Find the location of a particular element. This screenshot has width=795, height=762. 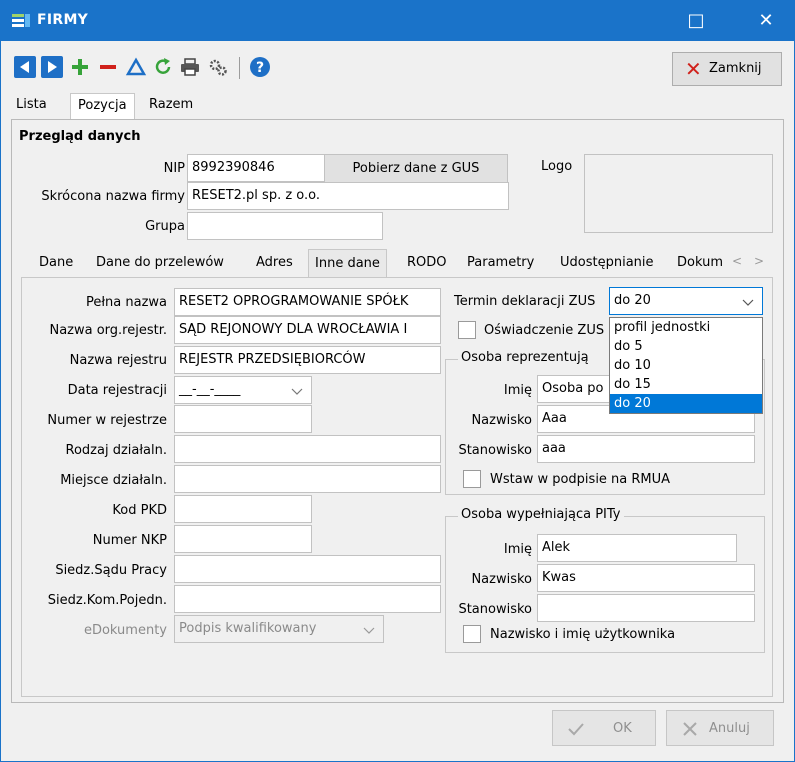

labor-court-field is located at coordinates (307, 569).